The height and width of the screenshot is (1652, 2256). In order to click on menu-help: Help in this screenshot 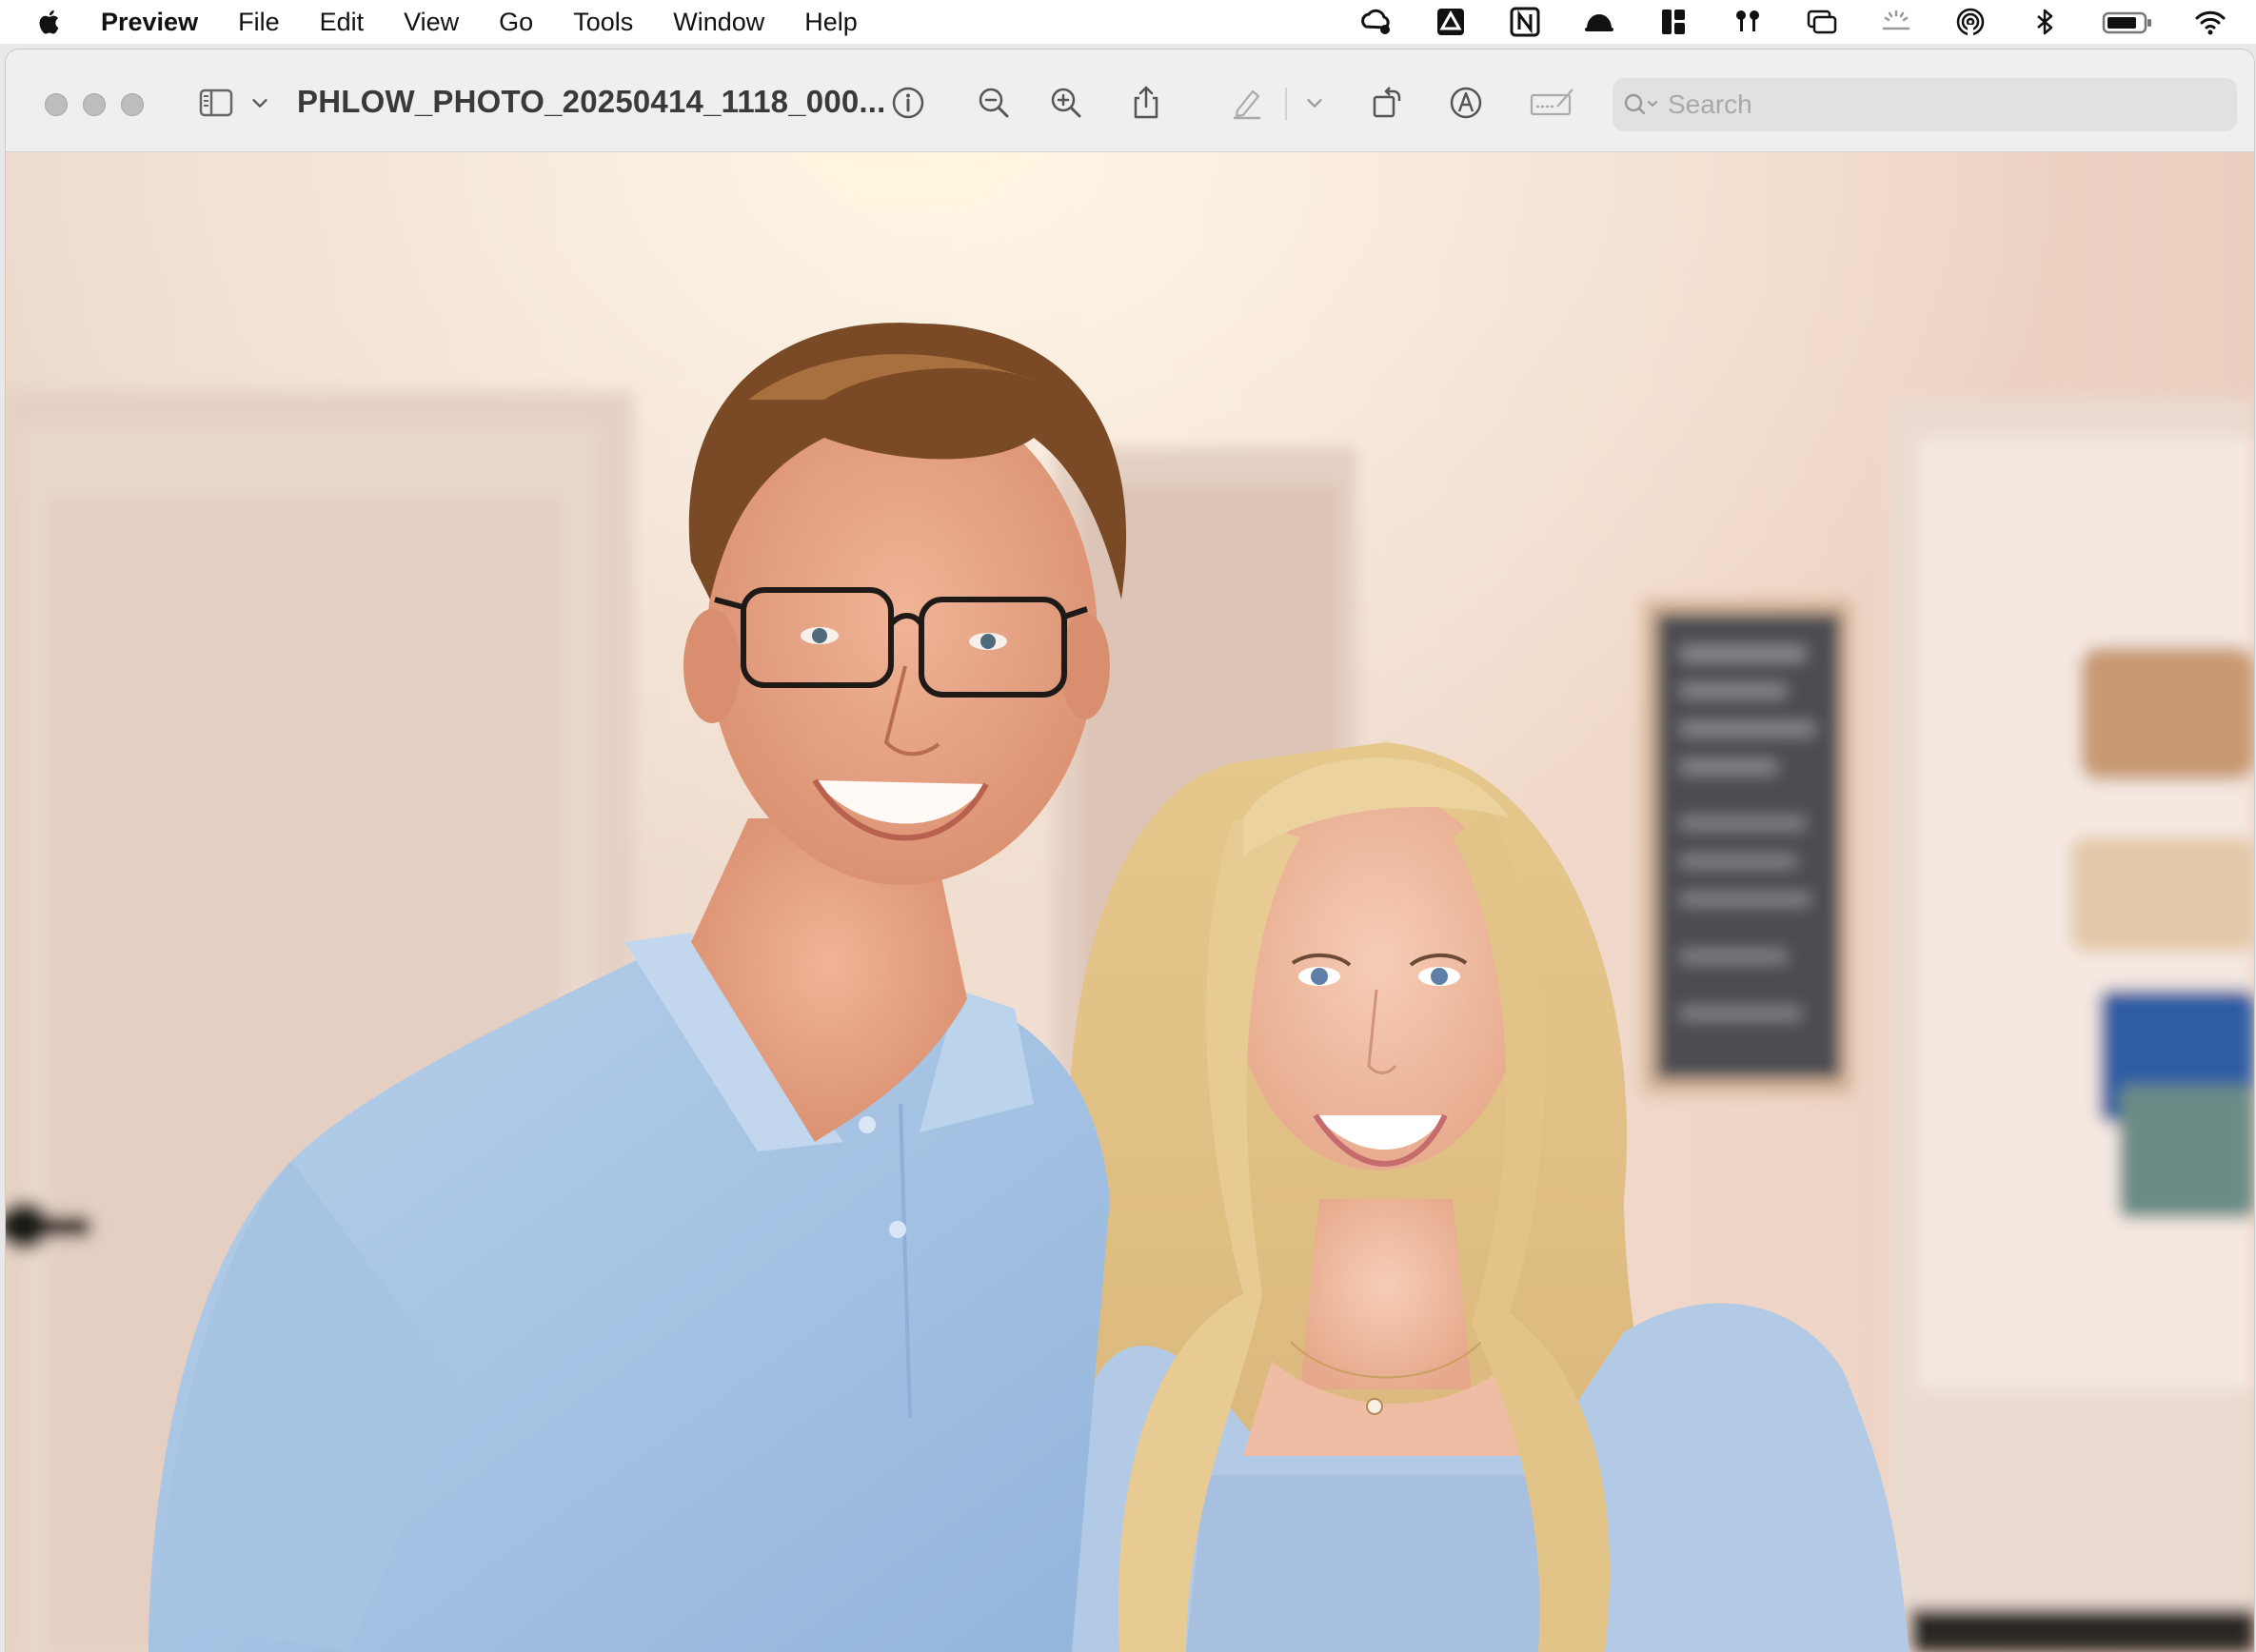, I will do `click(831, 22)`.